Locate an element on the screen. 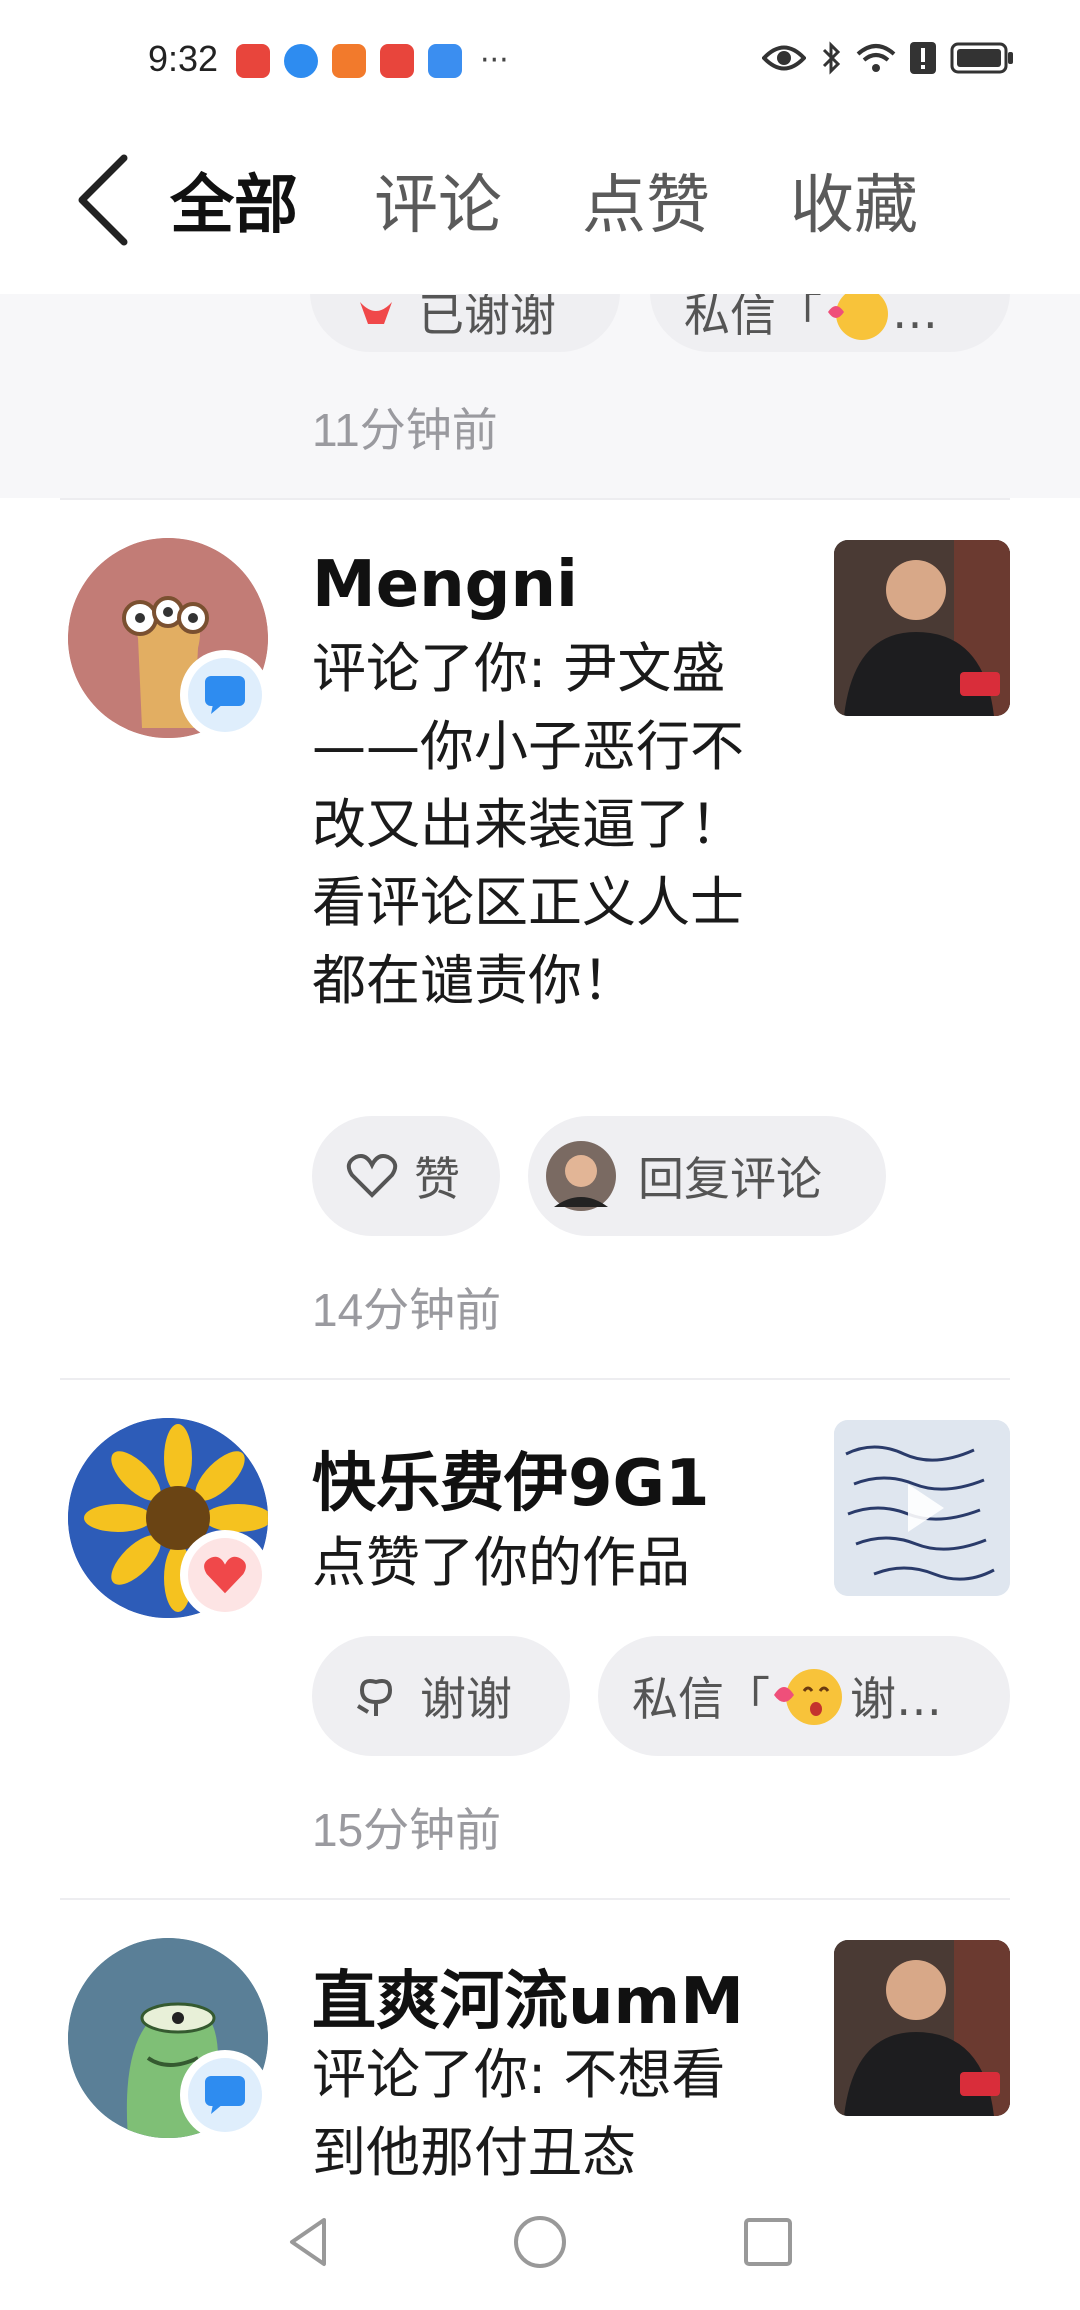 This screenshot has width=1080, height=2310. avatar-small is located at coordinates (581, 1176).